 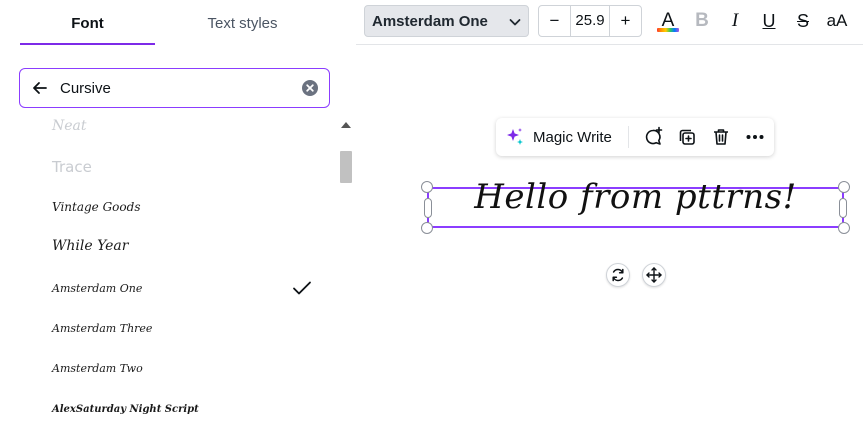 I want to click on text-color-button: A, so click(x=668, y=21).